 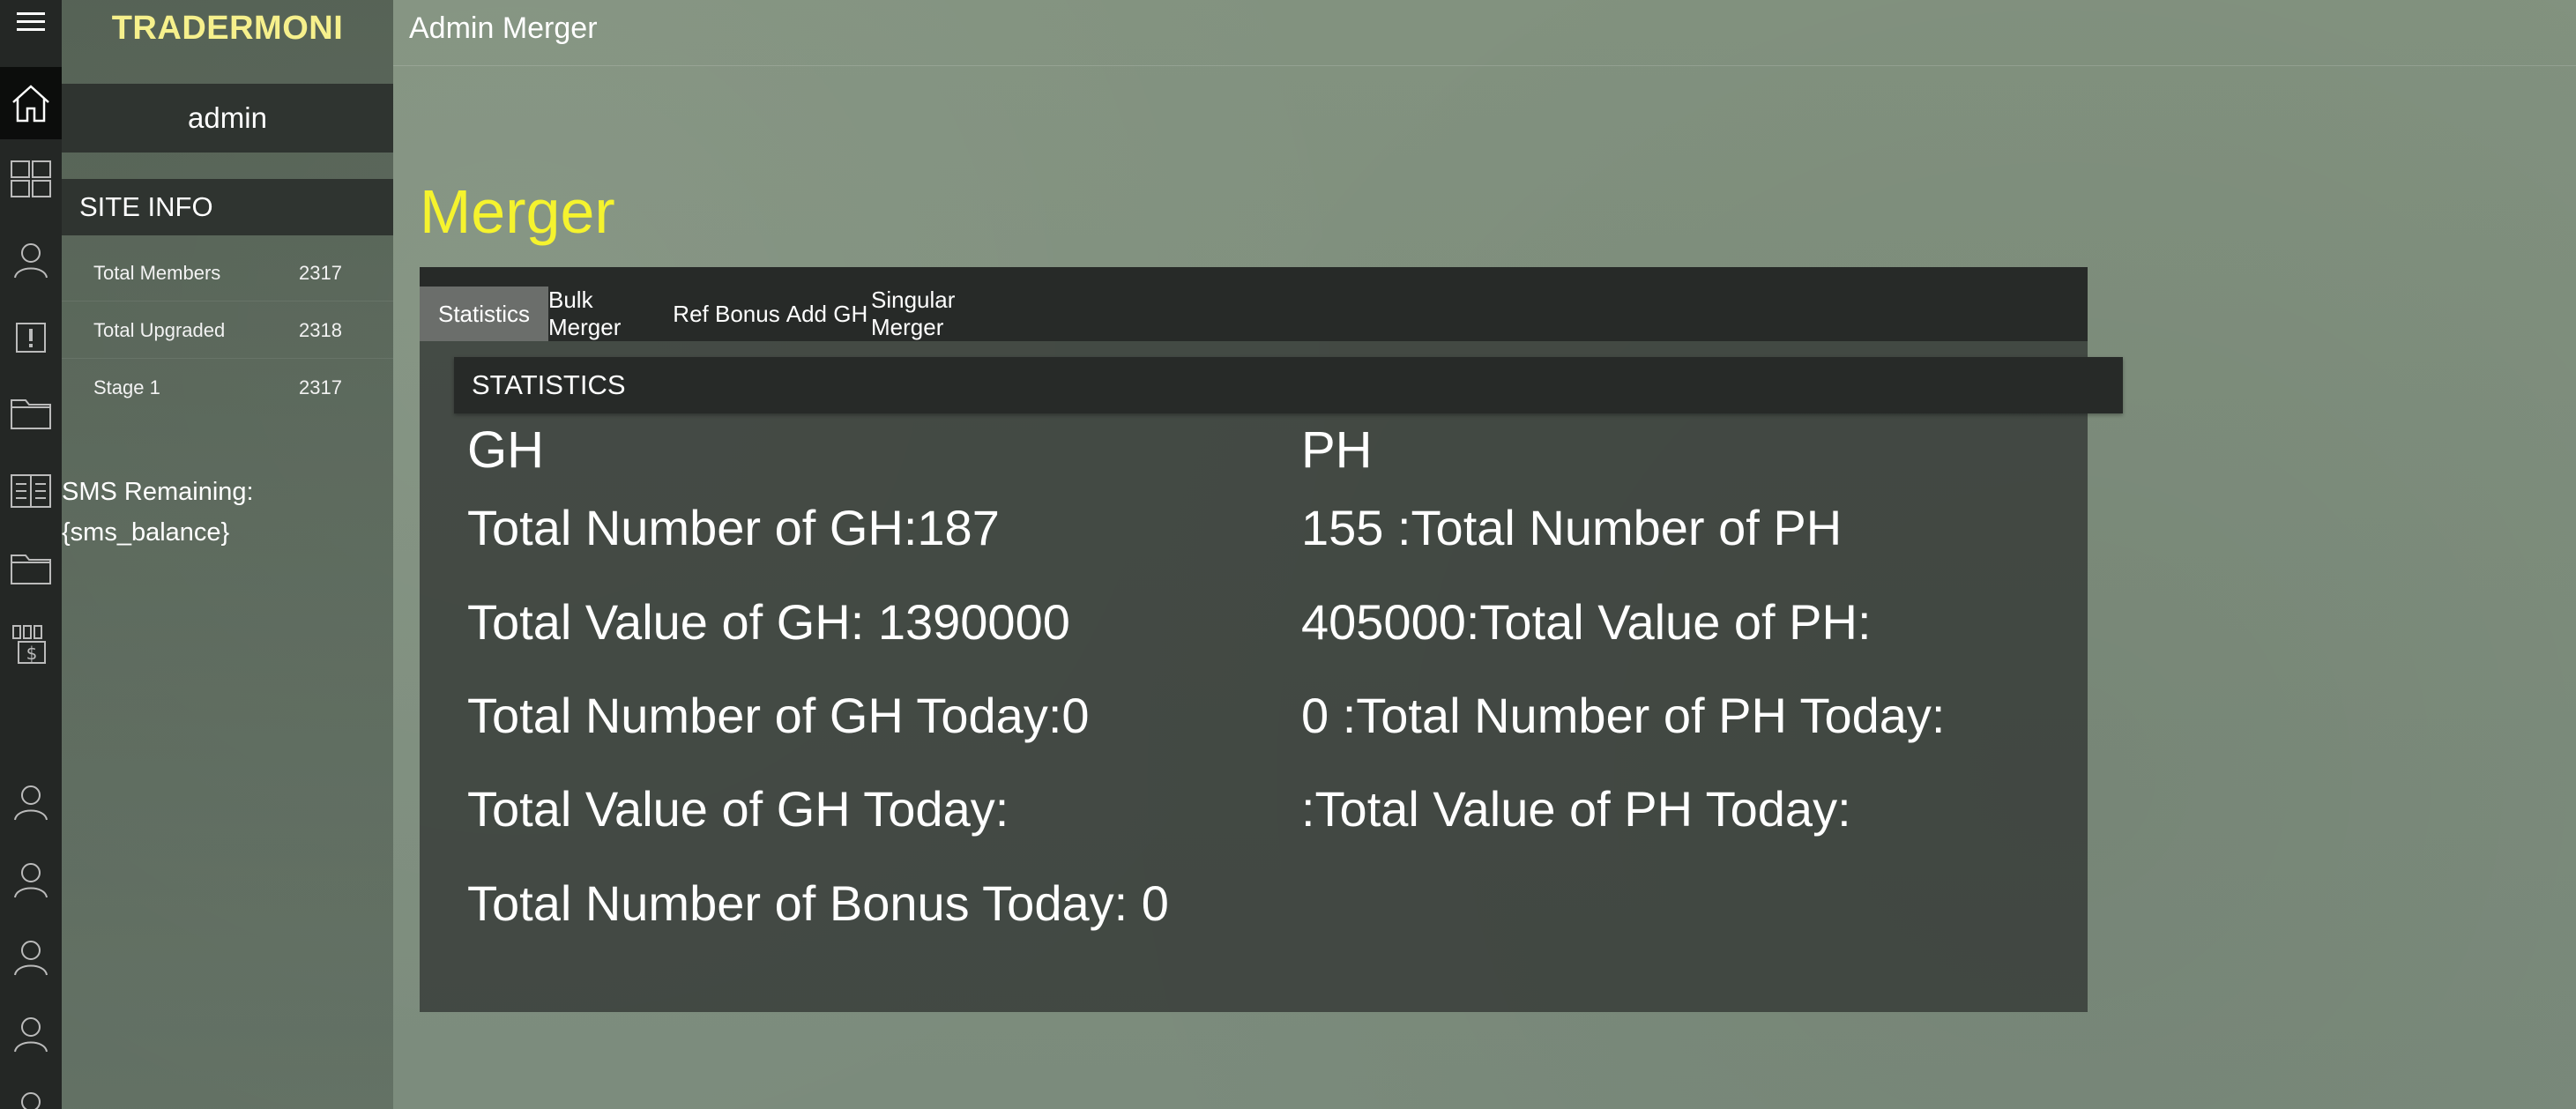 I want to click on gh-heading: GH, so click(x=506, y=450).